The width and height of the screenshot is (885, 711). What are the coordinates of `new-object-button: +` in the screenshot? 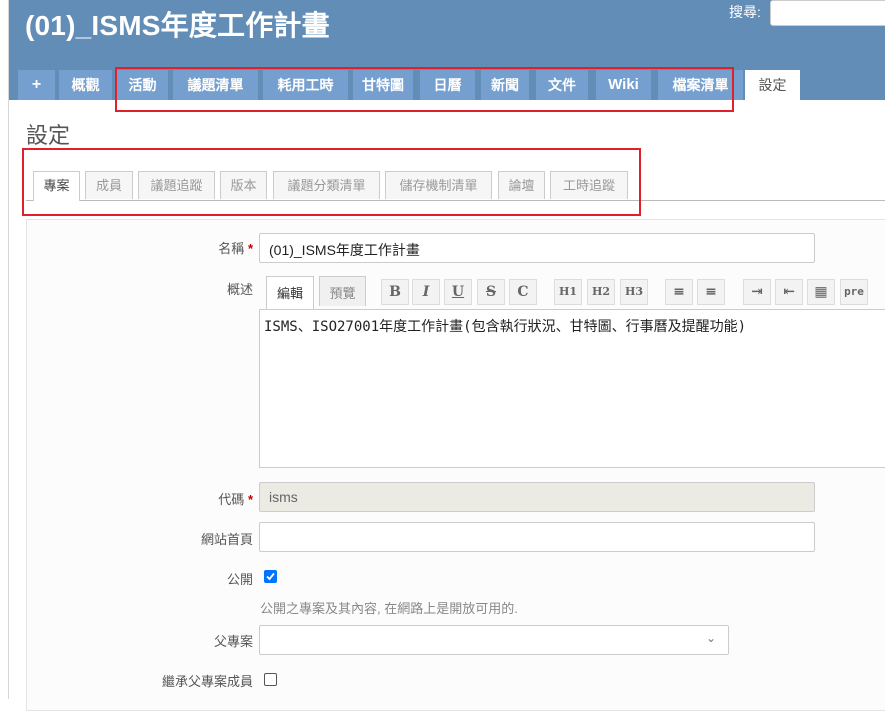 It's located at (36, 85).